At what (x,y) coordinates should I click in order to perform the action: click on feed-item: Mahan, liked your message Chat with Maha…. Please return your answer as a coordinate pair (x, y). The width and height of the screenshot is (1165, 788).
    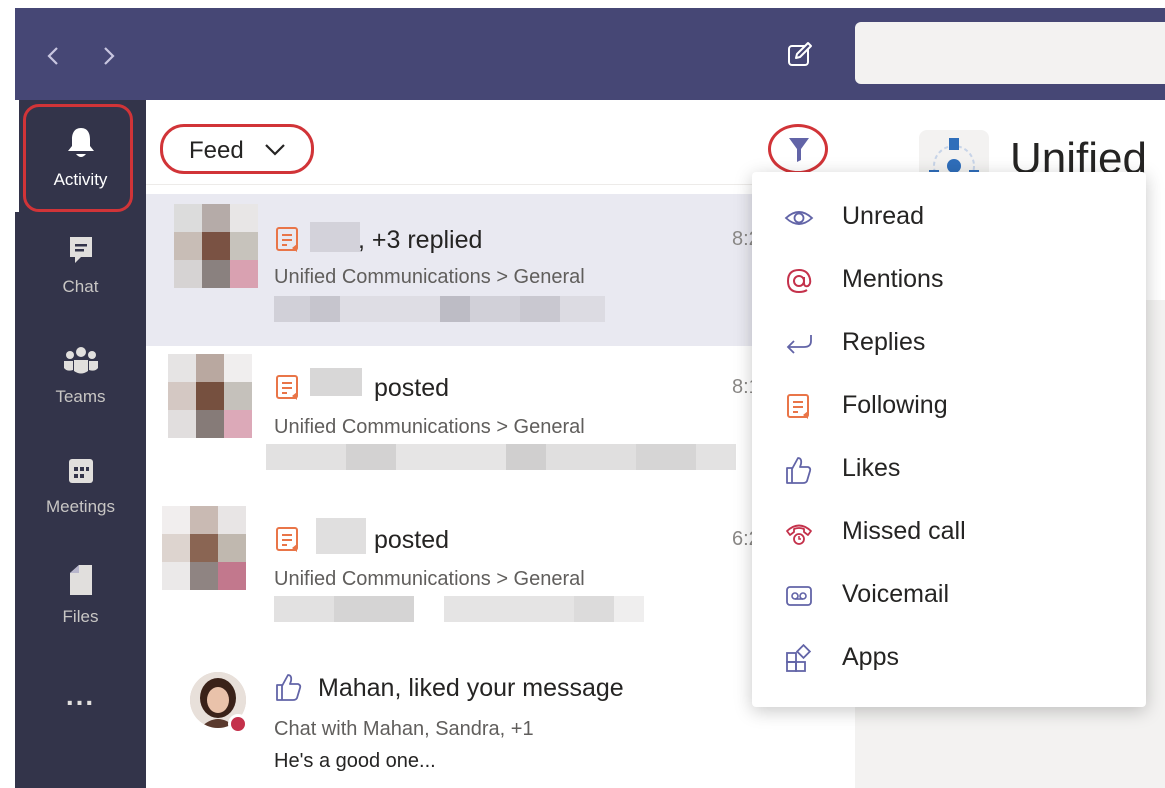
    Looking at the image, I should click on (500, 719).